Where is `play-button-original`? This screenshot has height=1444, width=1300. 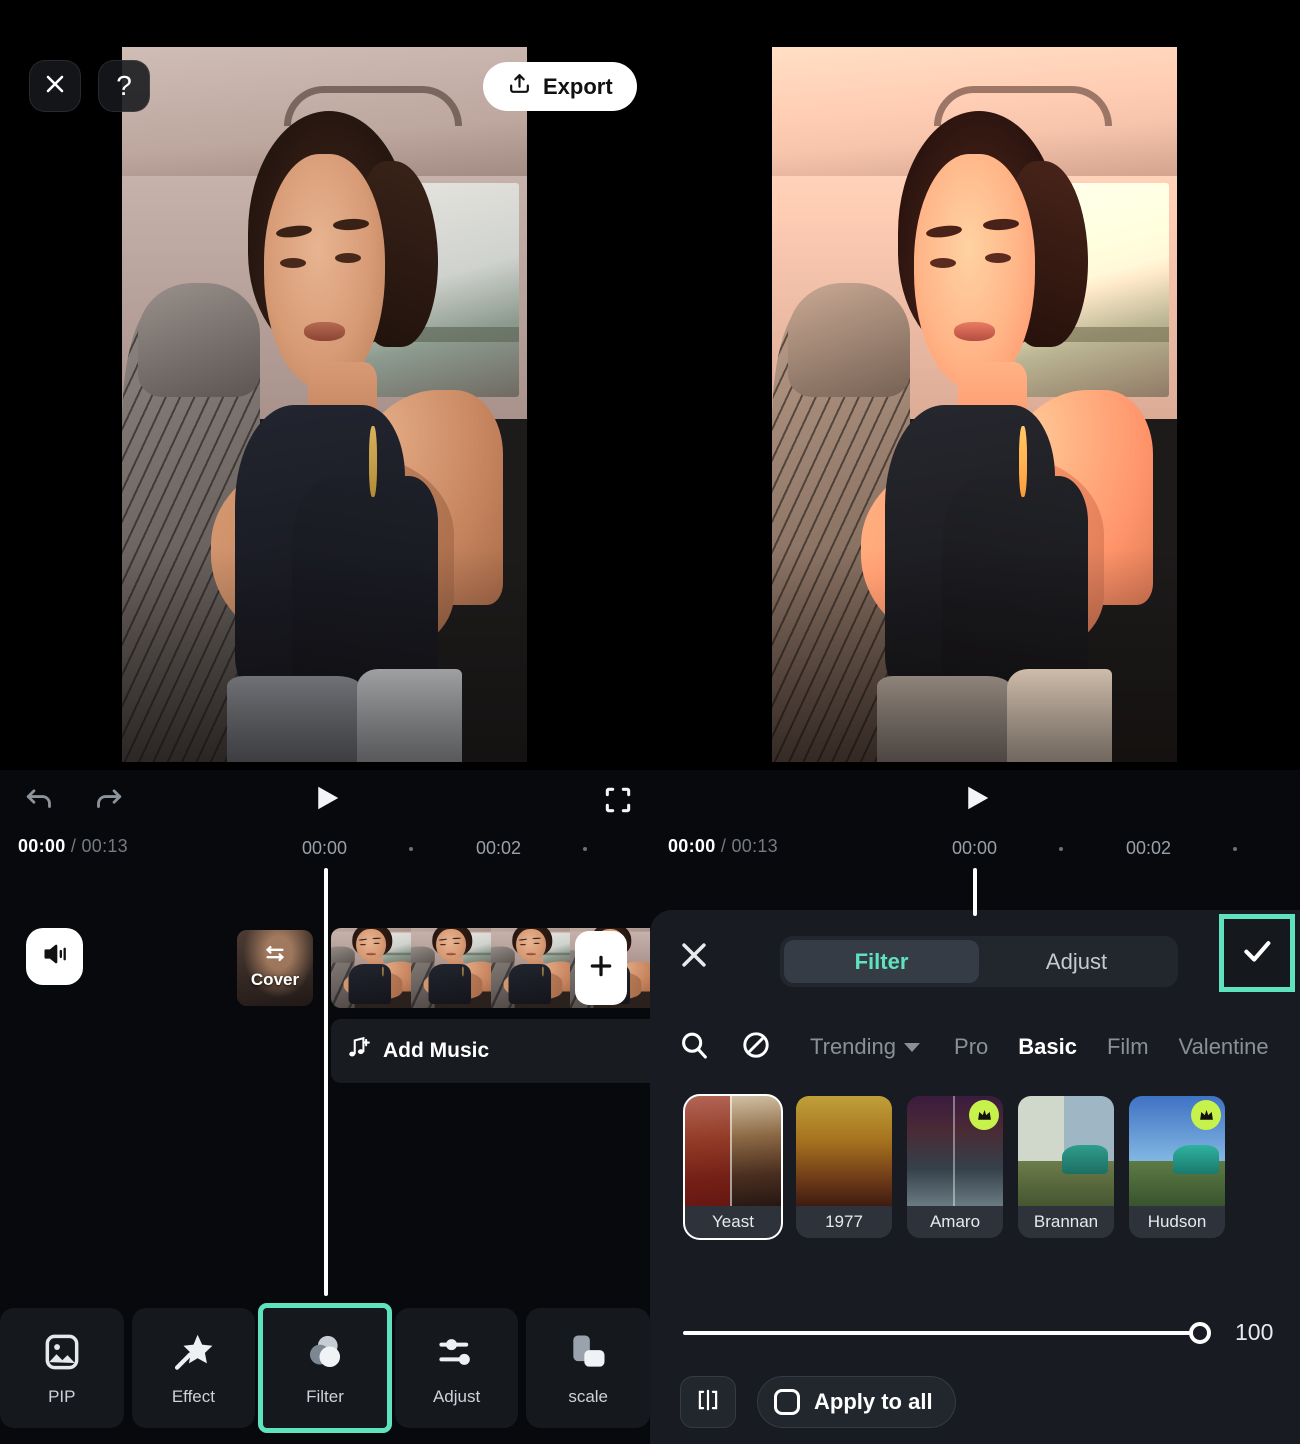 play-button-original is located at coordinates (327, 800).